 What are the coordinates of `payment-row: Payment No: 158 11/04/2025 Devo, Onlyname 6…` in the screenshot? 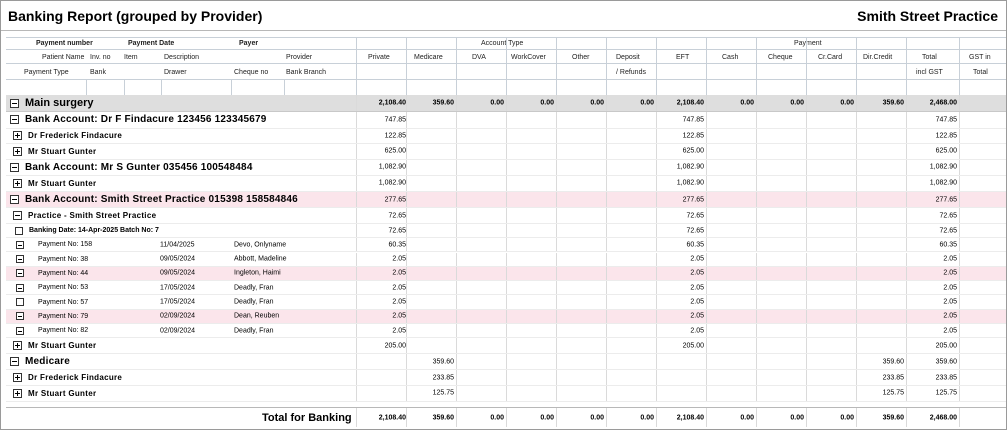 It's located at (506, 245).